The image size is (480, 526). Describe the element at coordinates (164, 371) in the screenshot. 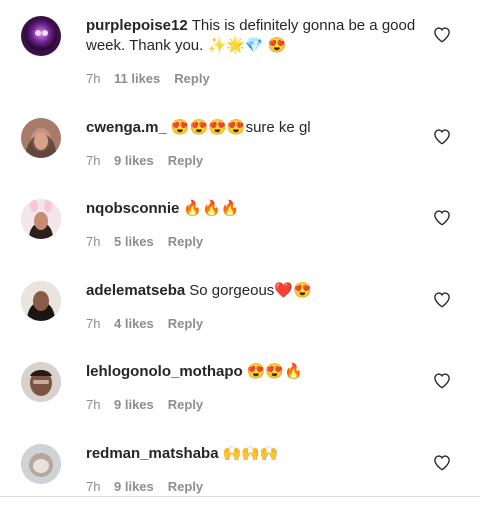

I see `comment-username: lehlogonolo_mothapo` at that location.